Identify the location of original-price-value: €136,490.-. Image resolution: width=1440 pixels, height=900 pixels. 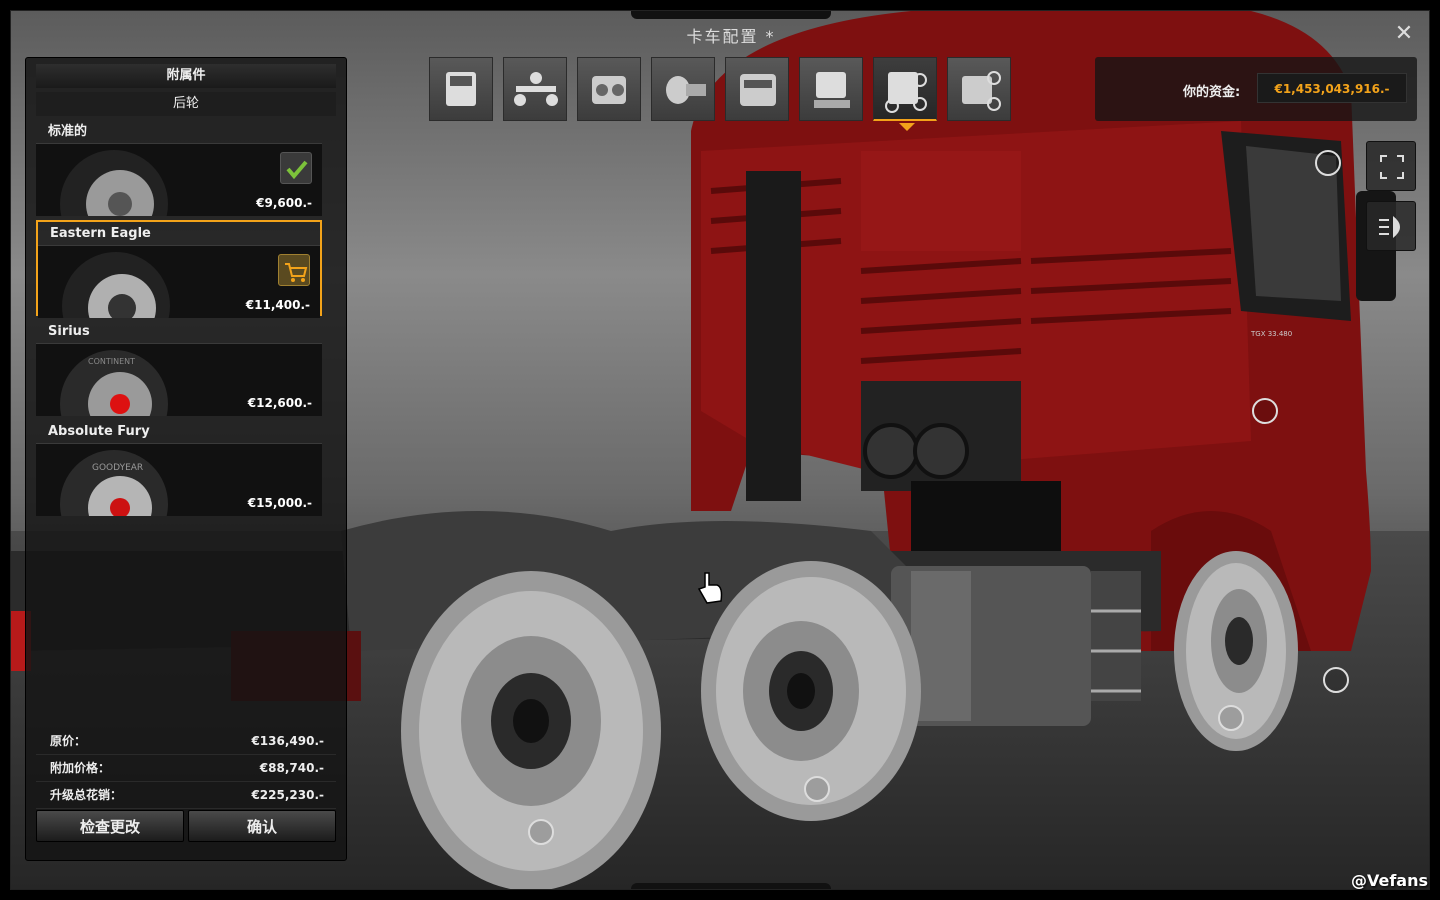
(287, 741).